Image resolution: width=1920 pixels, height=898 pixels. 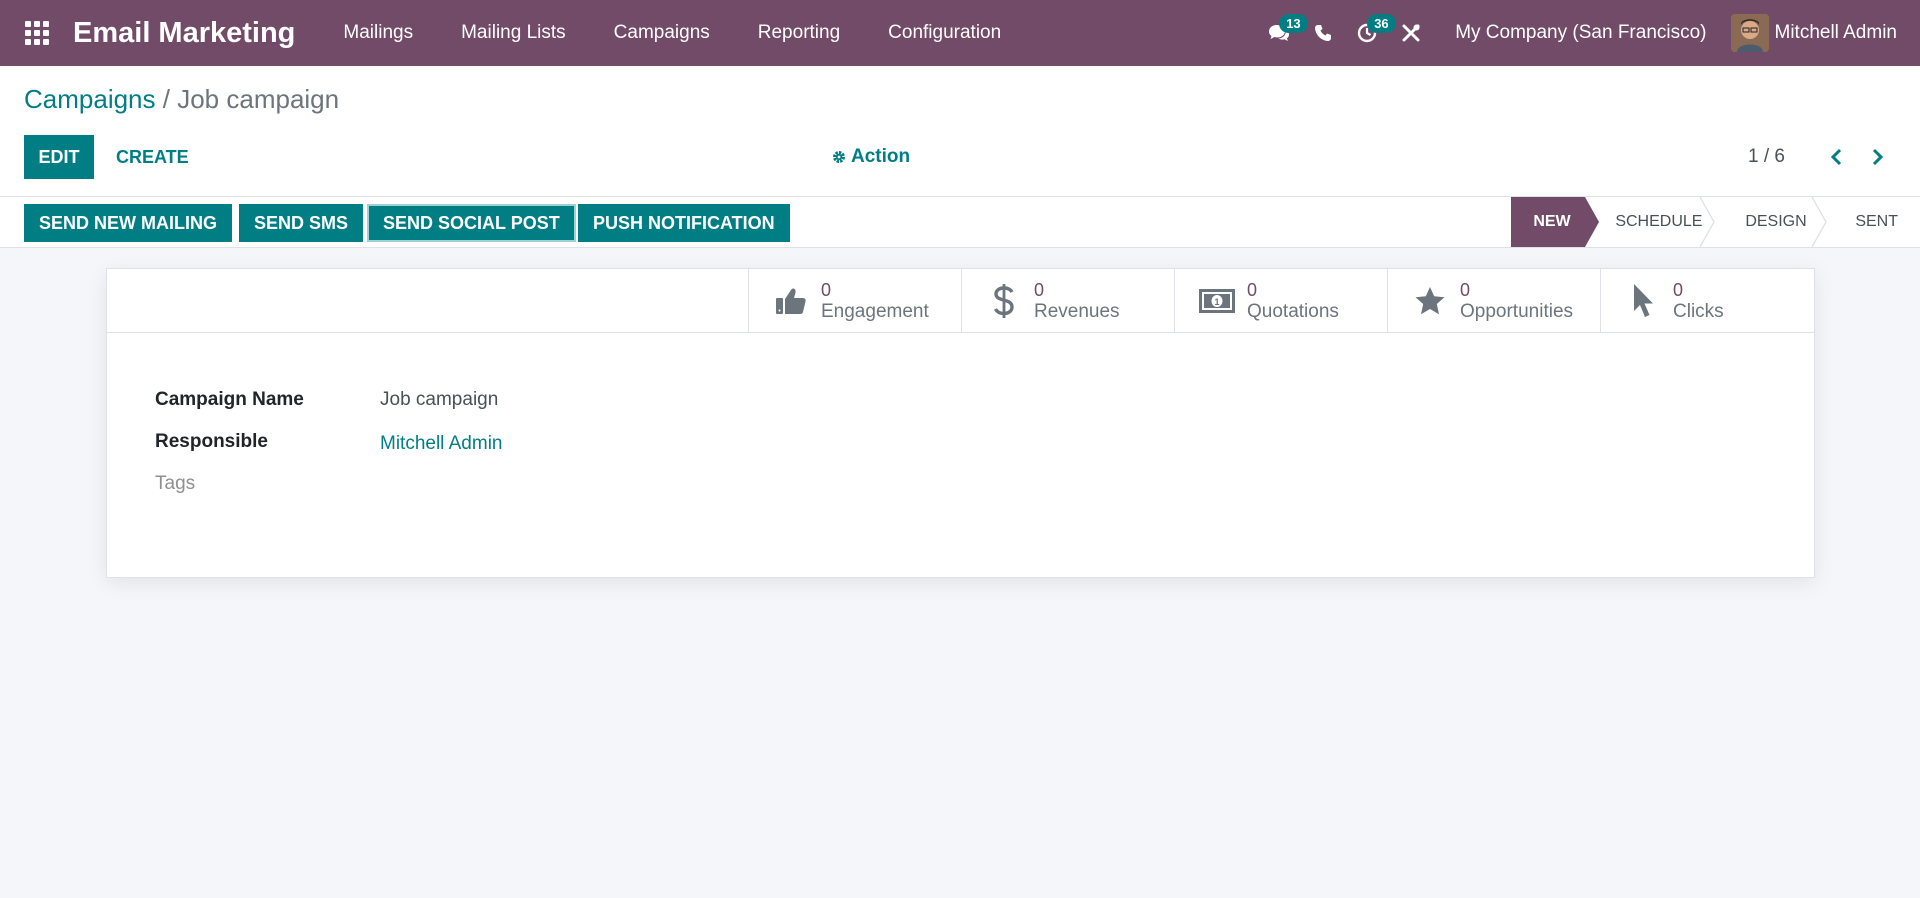 I want to click on user-name: Mitchell Admin, so click(x=1836, y=32).